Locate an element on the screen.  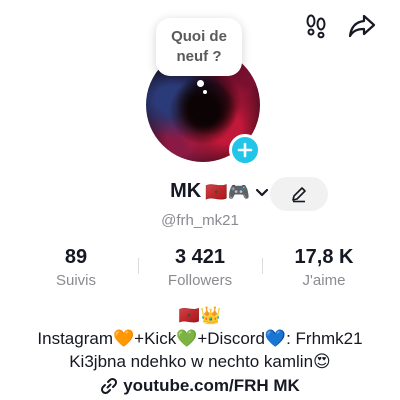
bio-line-1: 🇲🇦👑 is located at coordinates (200, 315).